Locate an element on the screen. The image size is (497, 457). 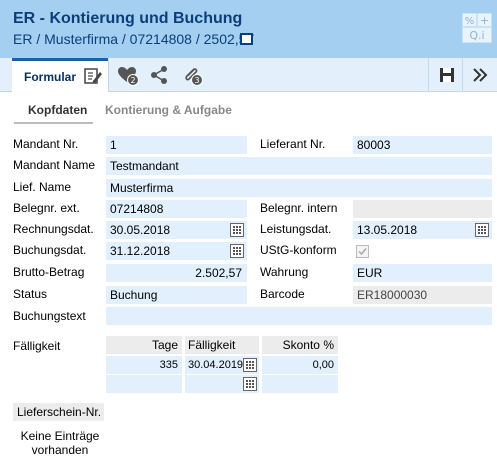
ustg-konform-checkbox is located at coordinates (362, 251).